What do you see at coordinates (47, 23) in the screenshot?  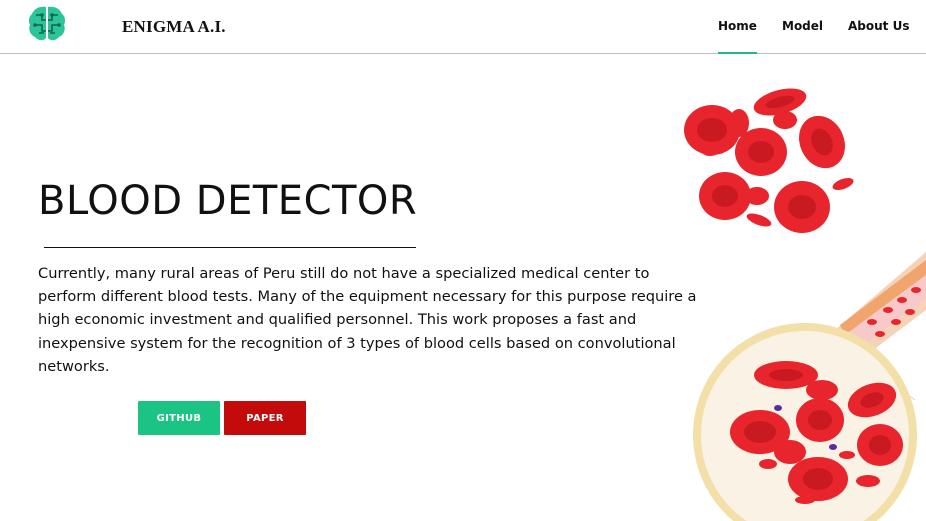 I see `brain-icon` at bounding box center [47, 23].